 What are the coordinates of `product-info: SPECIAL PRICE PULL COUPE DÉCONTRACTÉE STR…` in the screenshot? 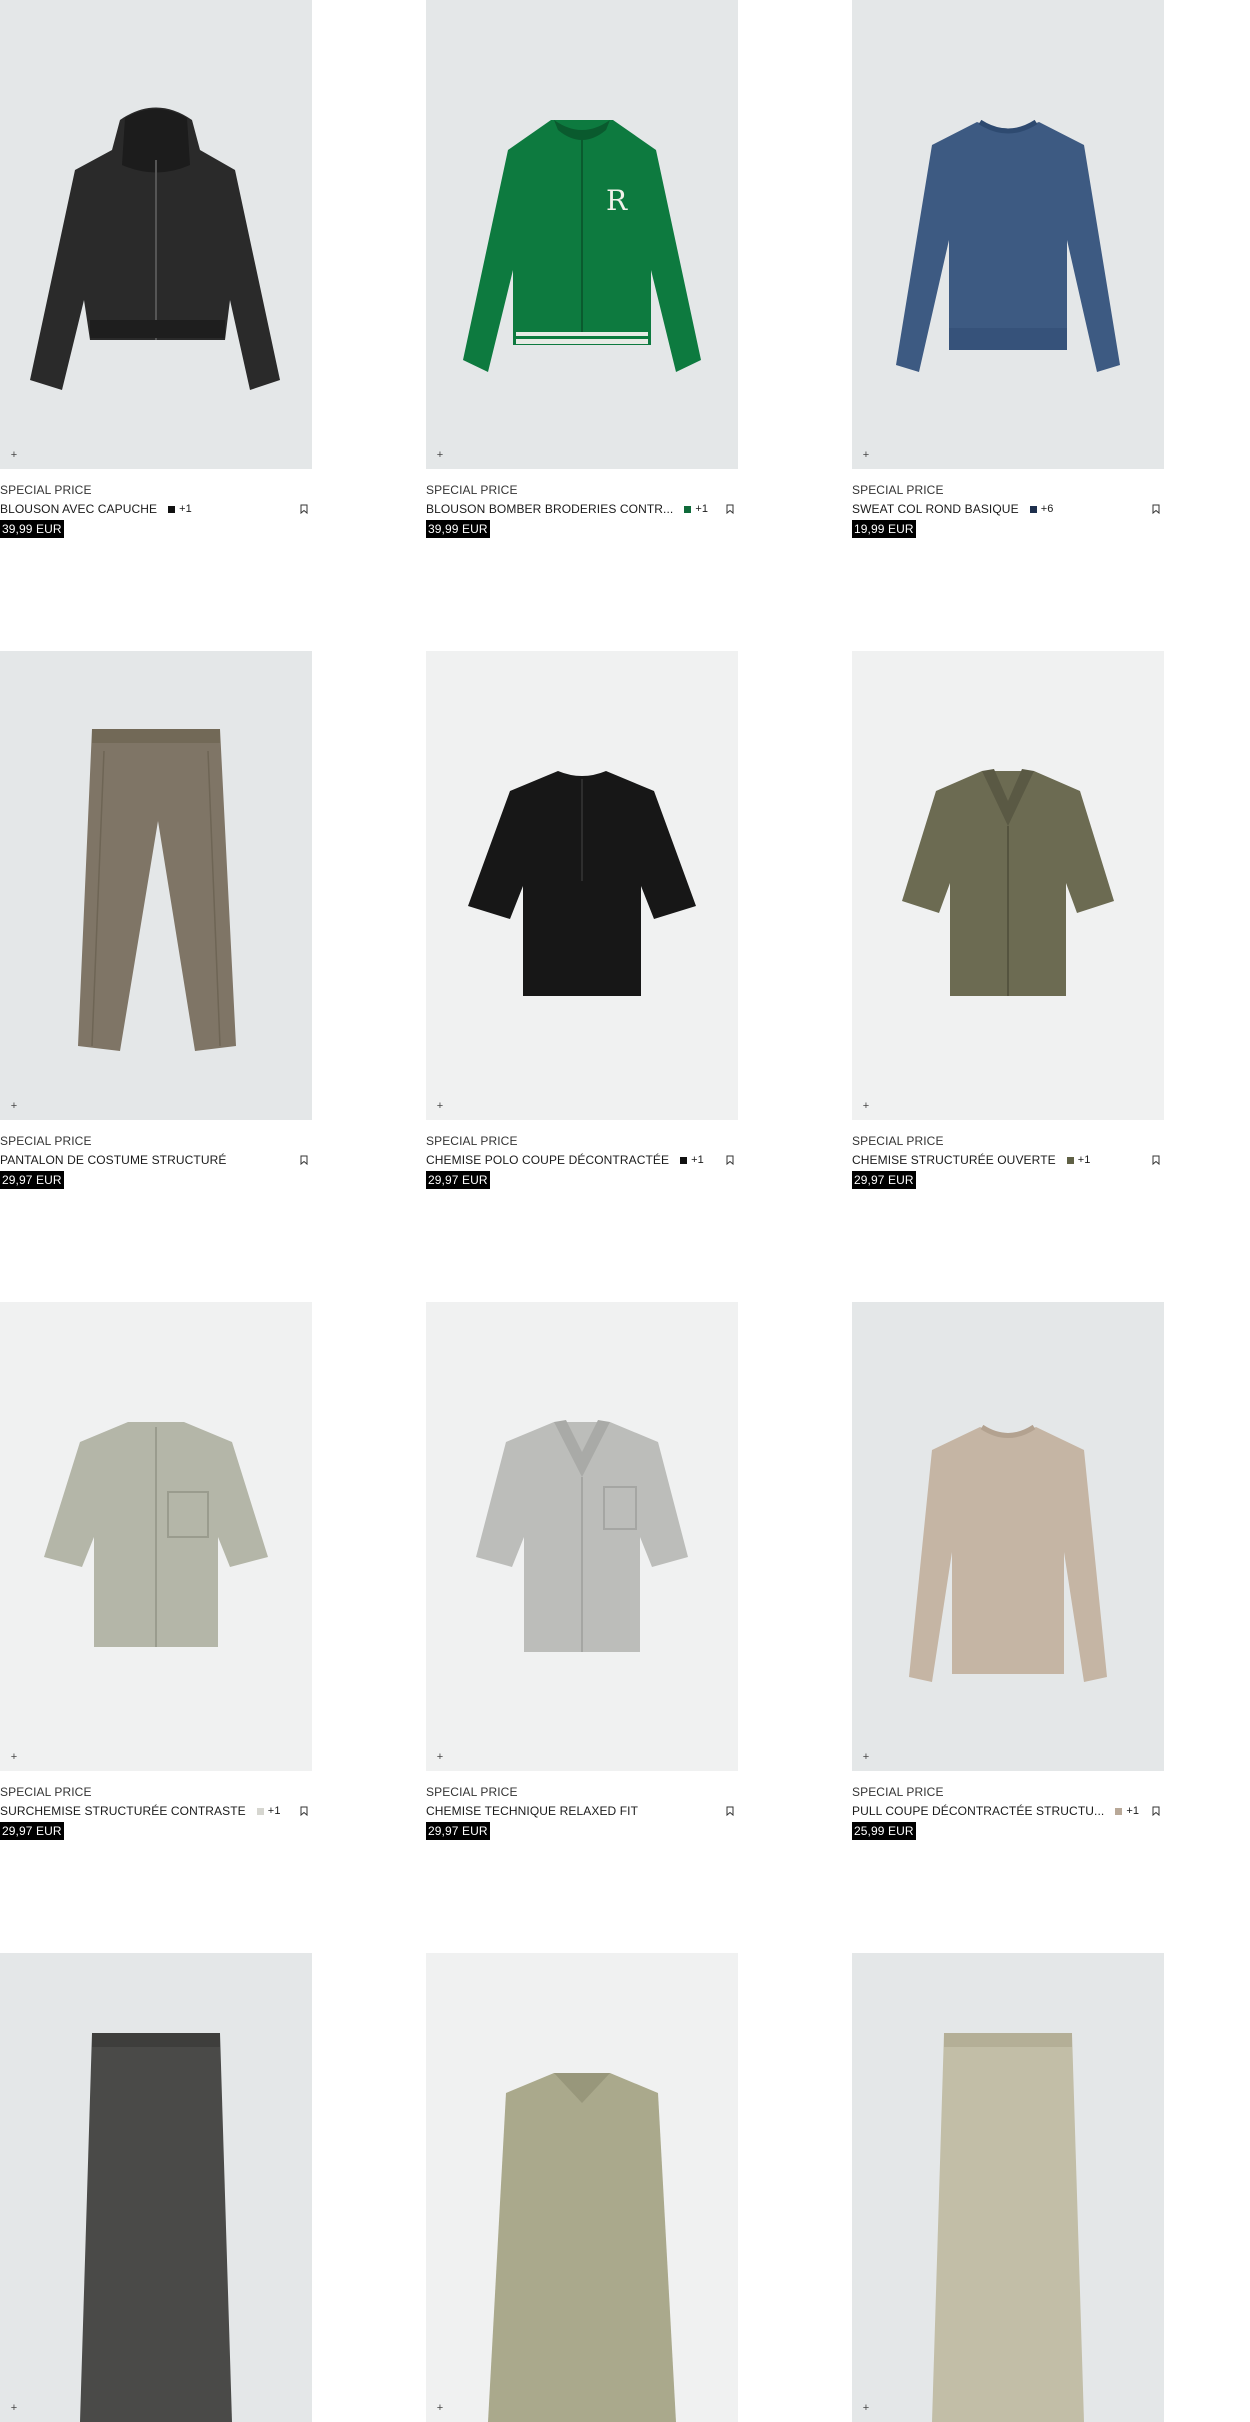 It's located at (1008, 1805).